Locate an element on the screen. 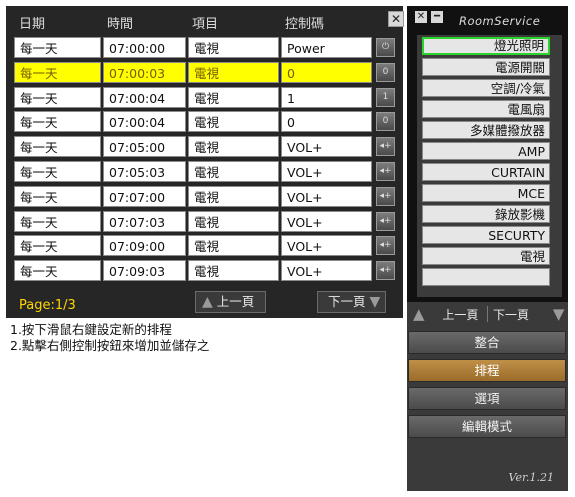 The height and width of the screenshot is (497, 575). cell-time: 07:09:00 is located at coordinates (144, 246).